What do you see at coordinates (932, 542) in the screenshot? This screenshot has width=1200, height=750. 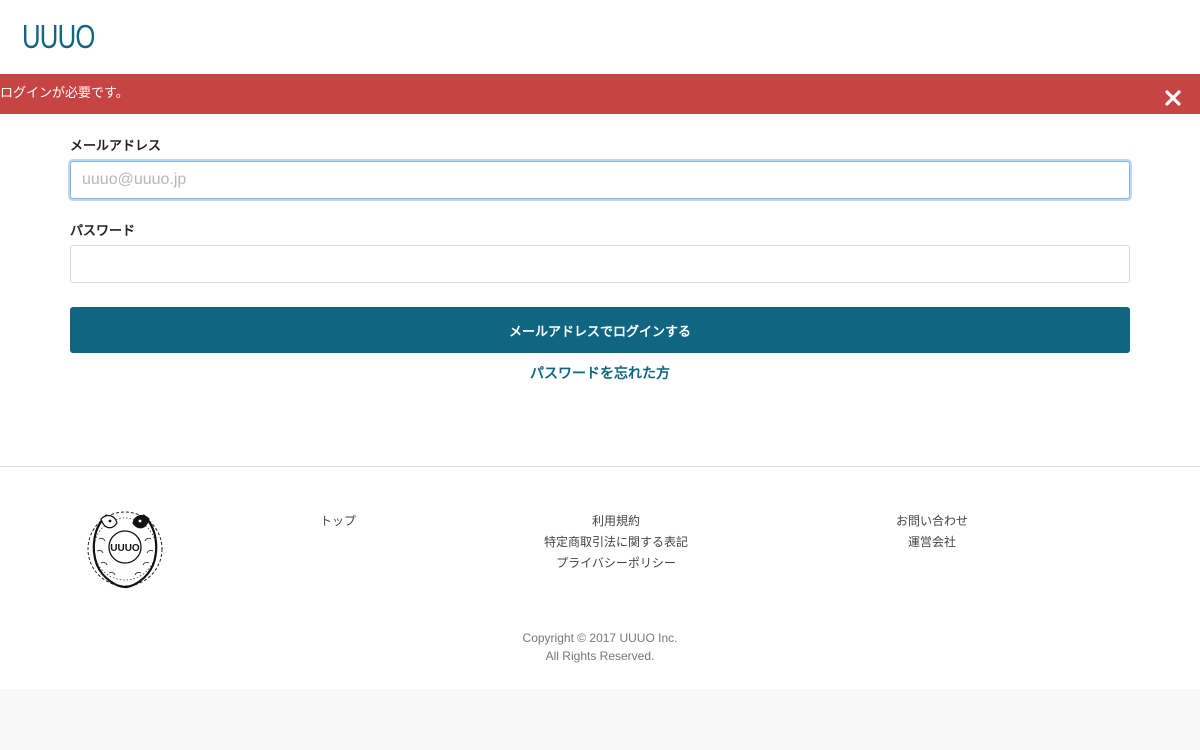 I see `footer-link-company: 運営会社` at bounding box center [932, 542].